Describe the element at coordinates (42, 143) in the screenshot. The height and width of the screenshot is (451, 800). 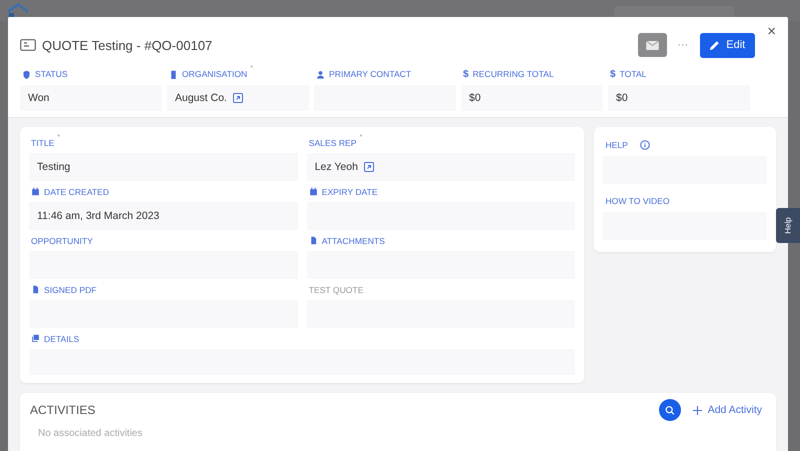
I see `field-label: TITLE` at that location.